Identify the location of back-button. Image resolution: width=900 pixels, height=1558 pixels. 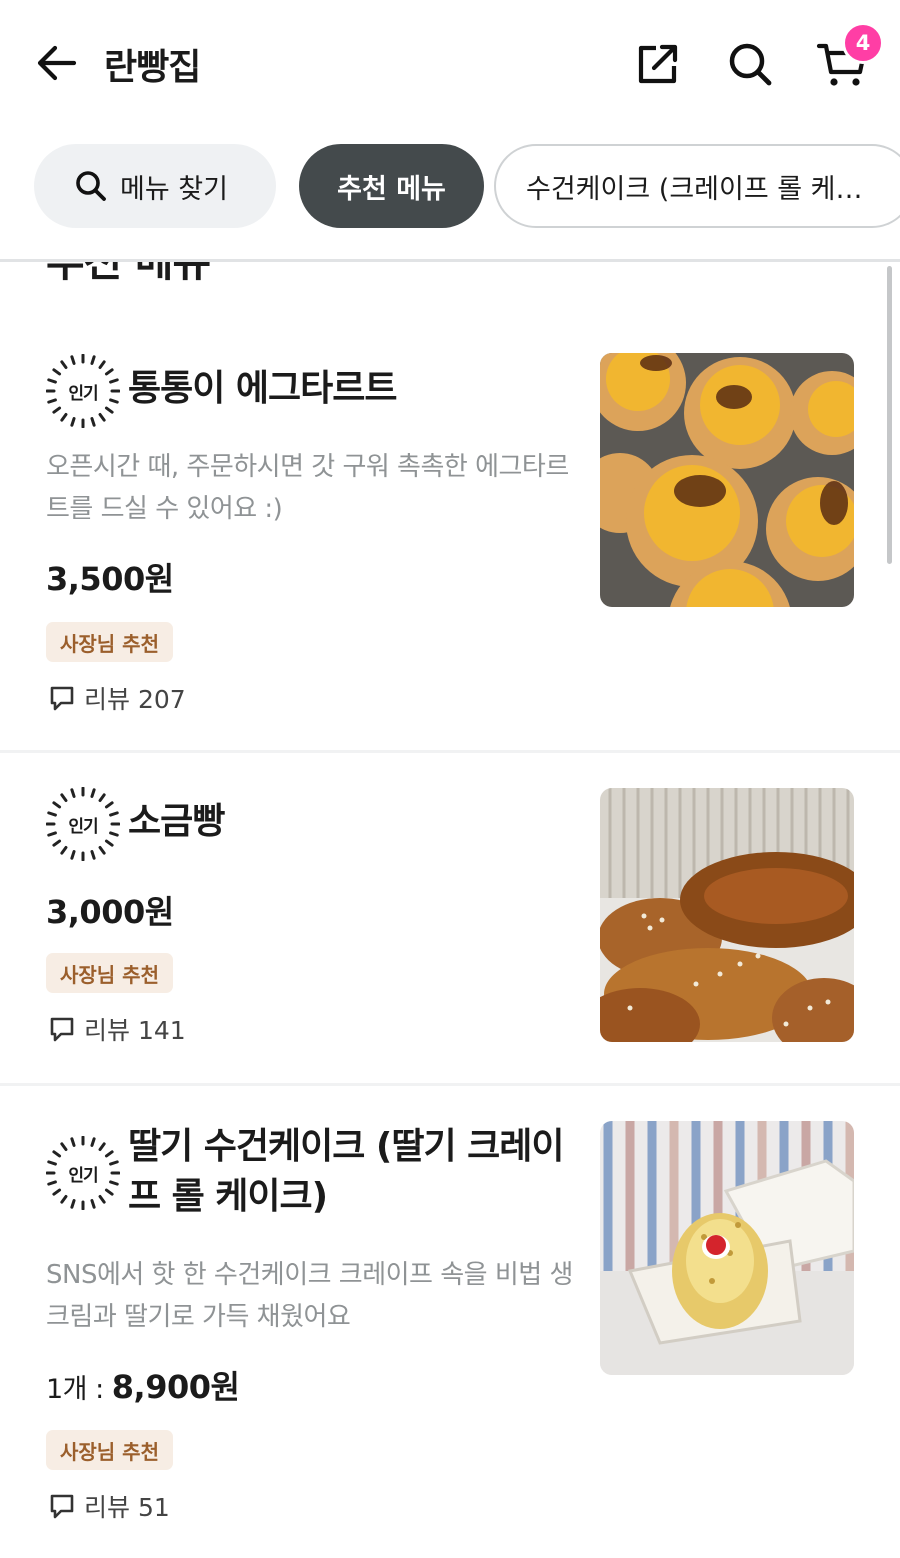
(57, 63).